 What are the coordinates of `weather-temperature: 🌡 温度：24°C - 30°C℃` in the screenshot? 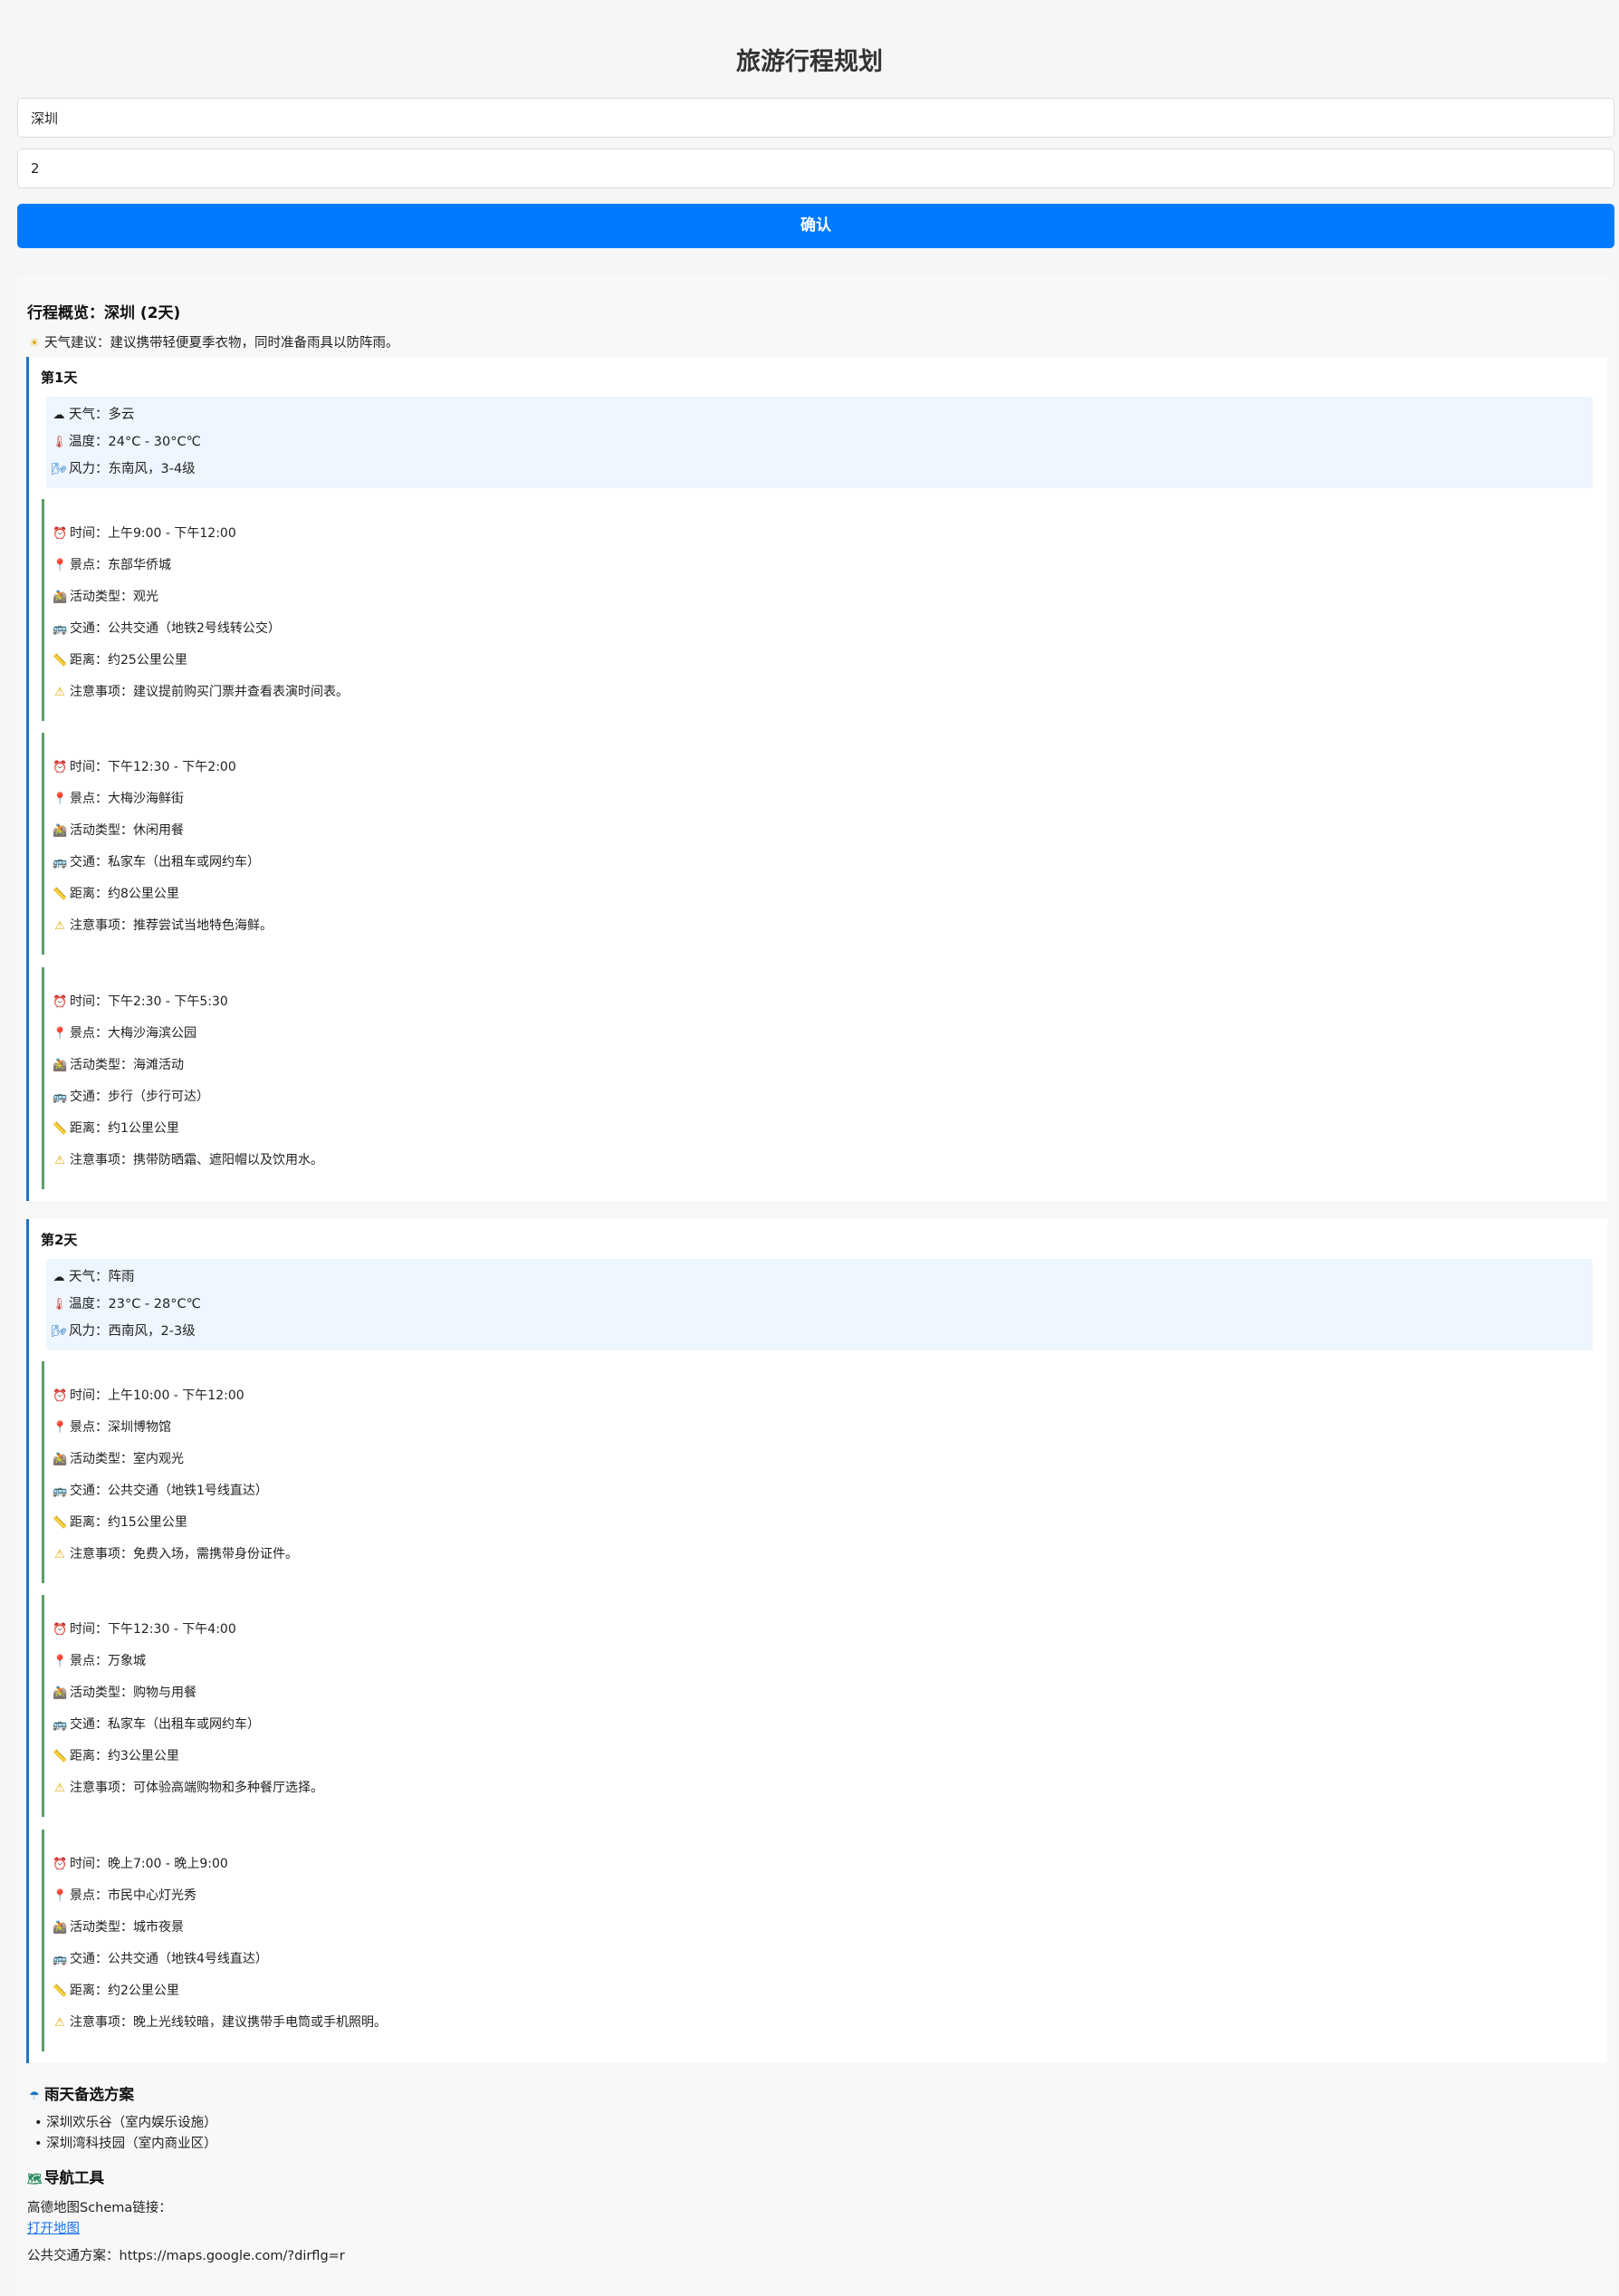 It's located at (126, 440).